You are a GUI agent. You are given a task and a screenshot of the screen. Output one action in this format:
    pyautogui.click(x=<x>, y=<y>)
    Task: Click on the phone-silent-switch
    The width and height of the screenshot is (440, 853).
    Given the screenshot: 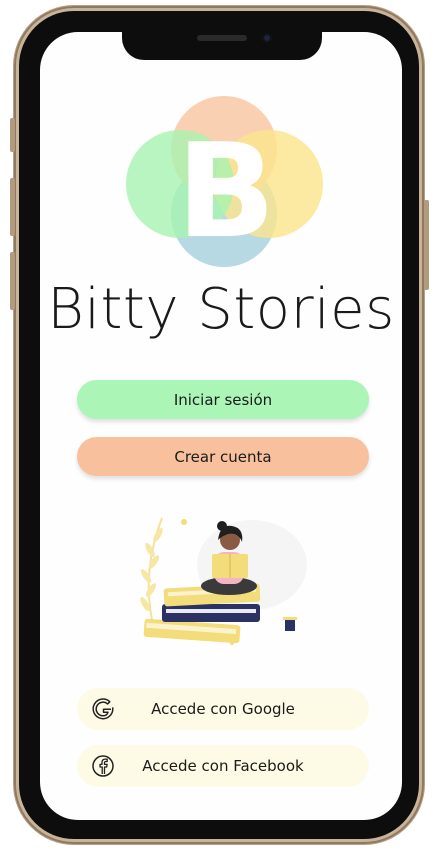 What is the action you would take?
    pyautogui.click(x=12, y=135)
    